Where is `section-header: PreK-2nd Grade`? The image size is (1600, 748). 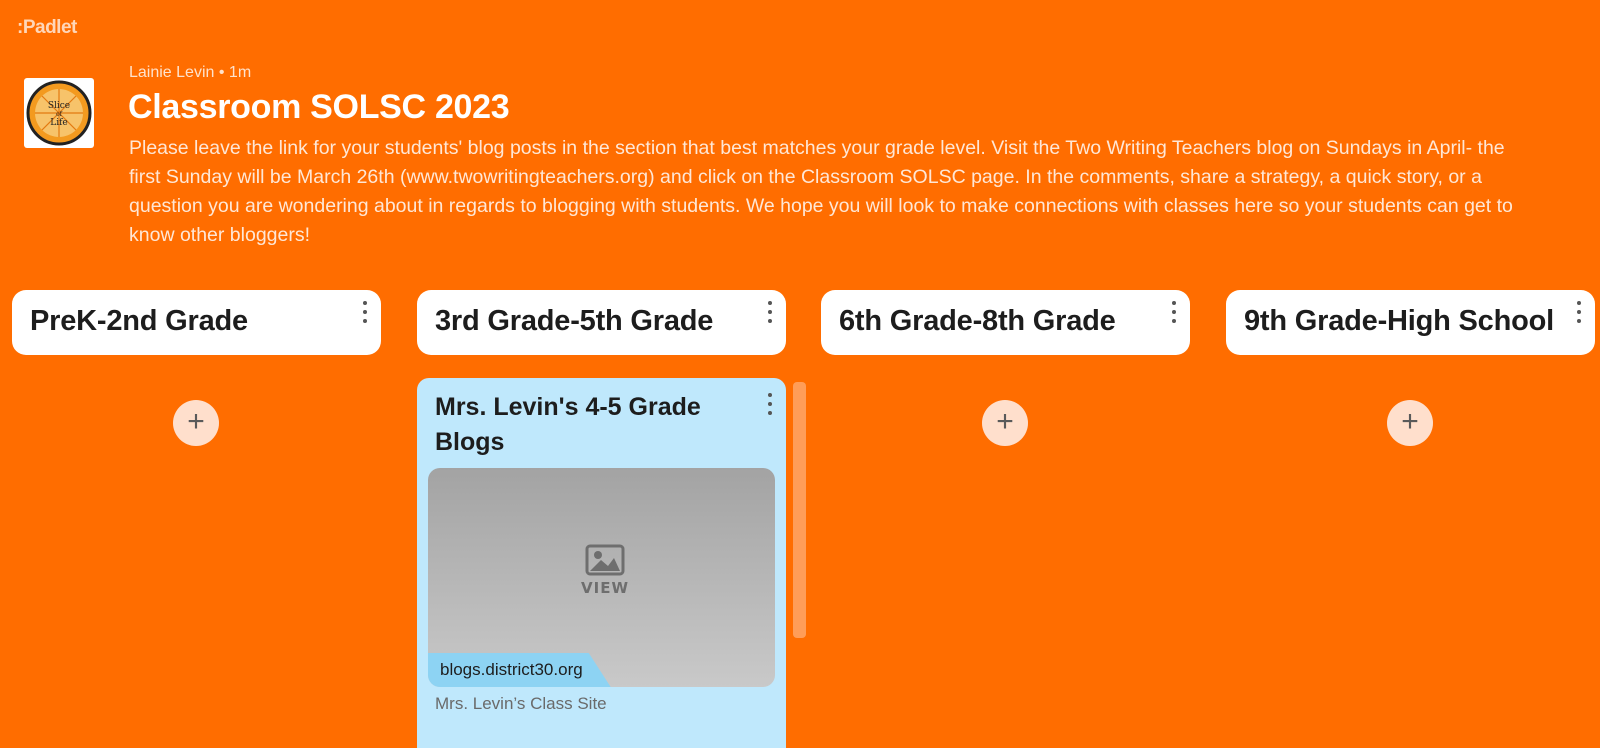 section-header: PreK-2nd Grade is located at coordinates (196, 322).